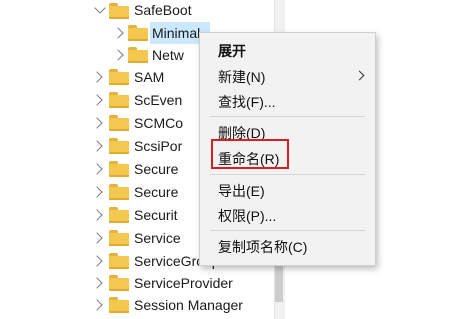 This screenshot has height=319, width=450. I want to click on tree-item-label: Netw, so click(168, 55).